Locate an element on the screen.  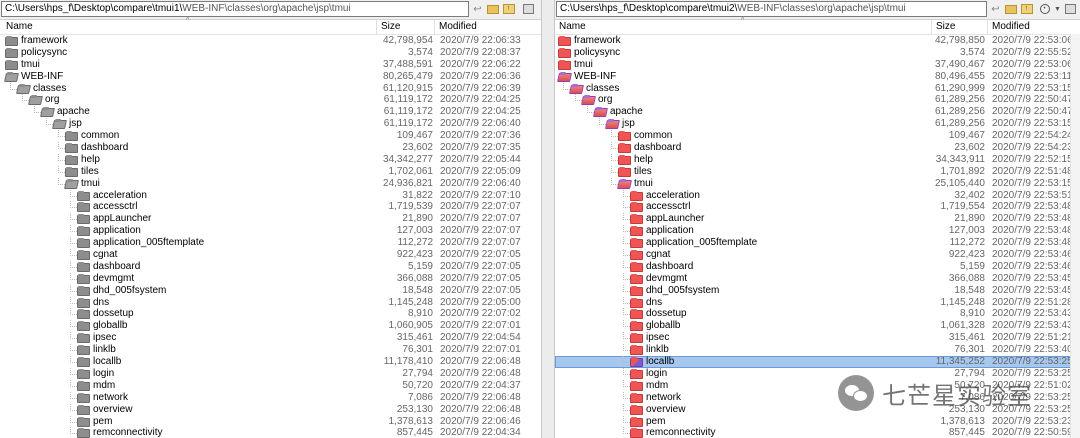
list-item: globallb 1,061,328 2020/7/9 22:53:43 is located at coordinates (817, 326).